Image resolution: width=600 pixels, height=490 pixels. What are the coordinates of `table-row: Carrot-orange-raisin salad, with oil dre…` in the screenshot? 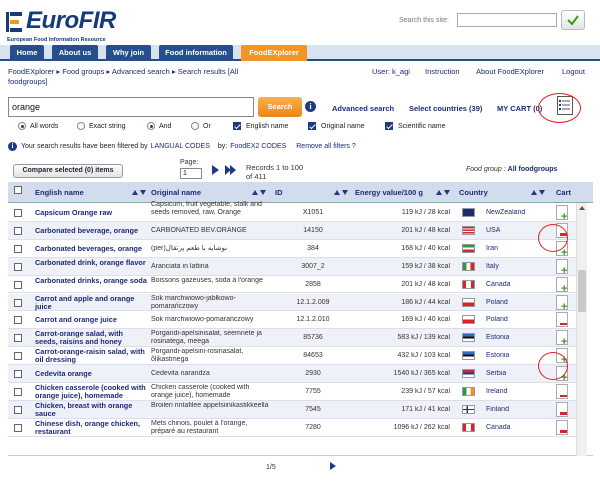 It's located at (293, 356).